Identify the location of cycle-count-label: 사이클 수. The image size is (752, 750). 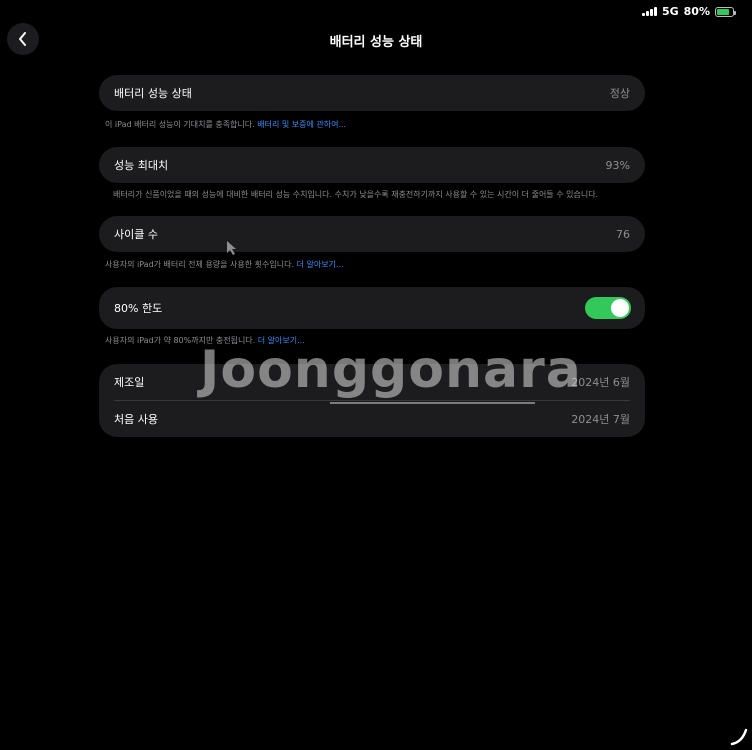
(136, 234).